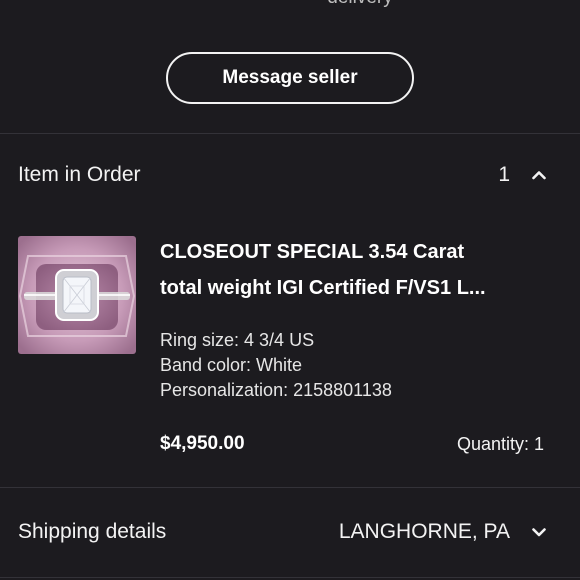 The image size is (580, 580). I want to click on item-in-order-title: Item in Order, so click(79, 174).